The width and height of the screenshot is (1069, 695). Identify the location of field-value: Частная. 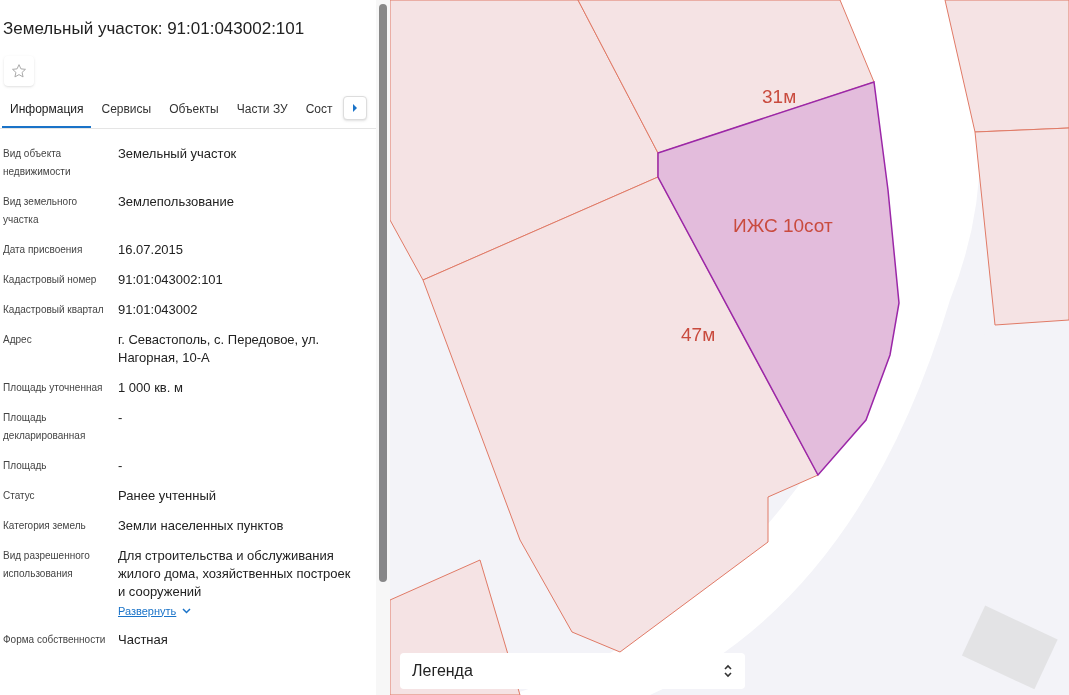
(143, 640).